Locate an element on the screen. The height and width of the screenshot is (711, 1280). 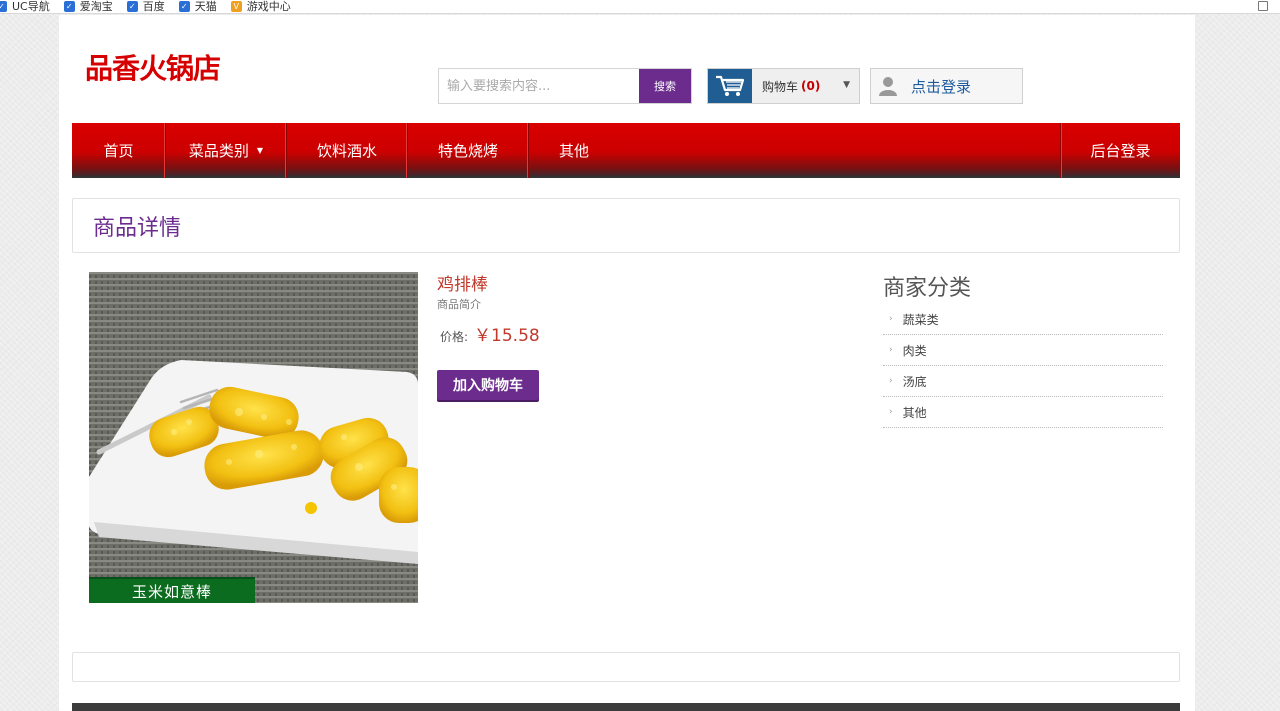
cart-dropdown: 购物车 (0) ▼ is located at coordinates (783, 86).